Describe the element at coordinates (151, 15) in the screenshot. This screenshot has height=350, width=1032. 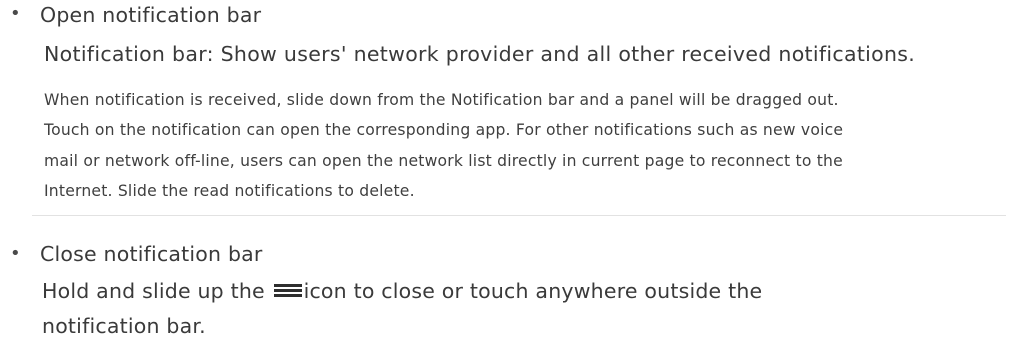
I see `open-notification-heading: Open notification bar` at that location.